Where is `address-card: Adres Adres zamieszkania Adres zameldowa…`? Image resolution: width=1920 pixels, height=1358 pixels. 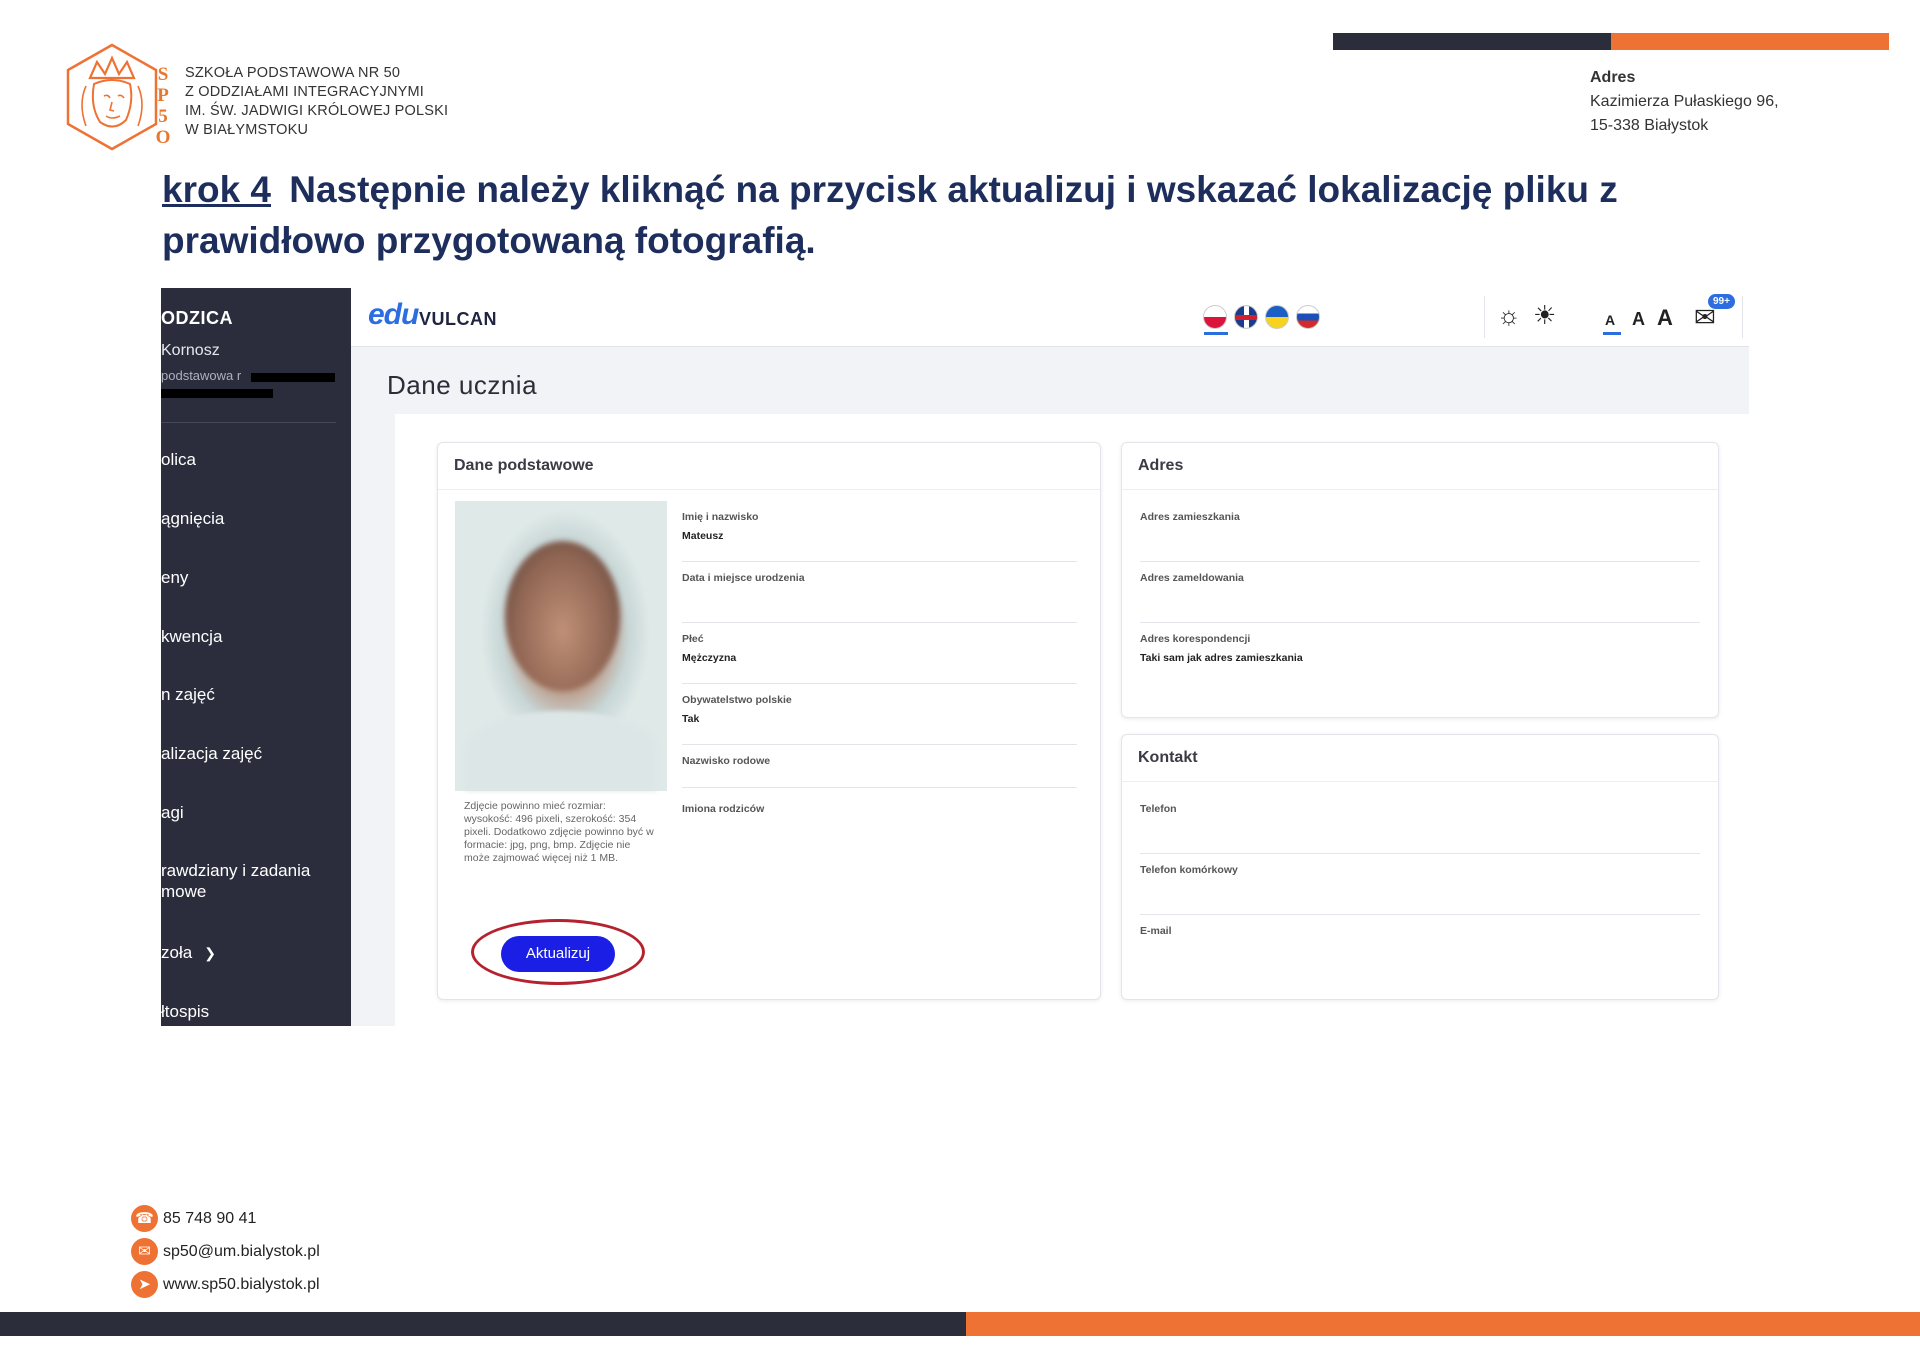 address-card: Adres Adres zamieszkania Adres zameldowa… is located at coordinates (1420, 580).